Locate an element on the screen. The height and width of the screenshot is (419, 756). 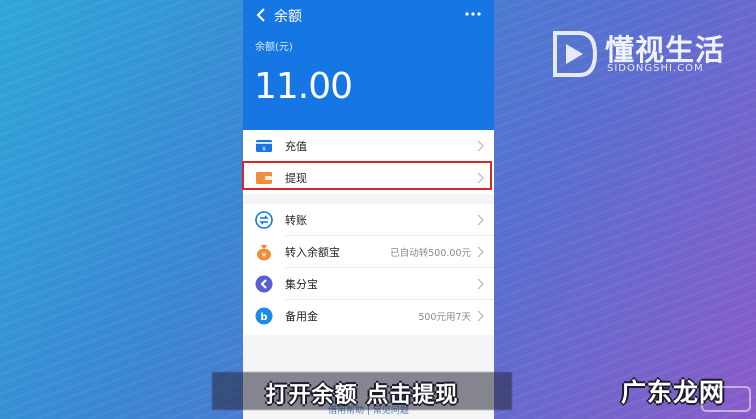
menu-item-jifenbao: 集分宝 is located at coordinates (368, 284).